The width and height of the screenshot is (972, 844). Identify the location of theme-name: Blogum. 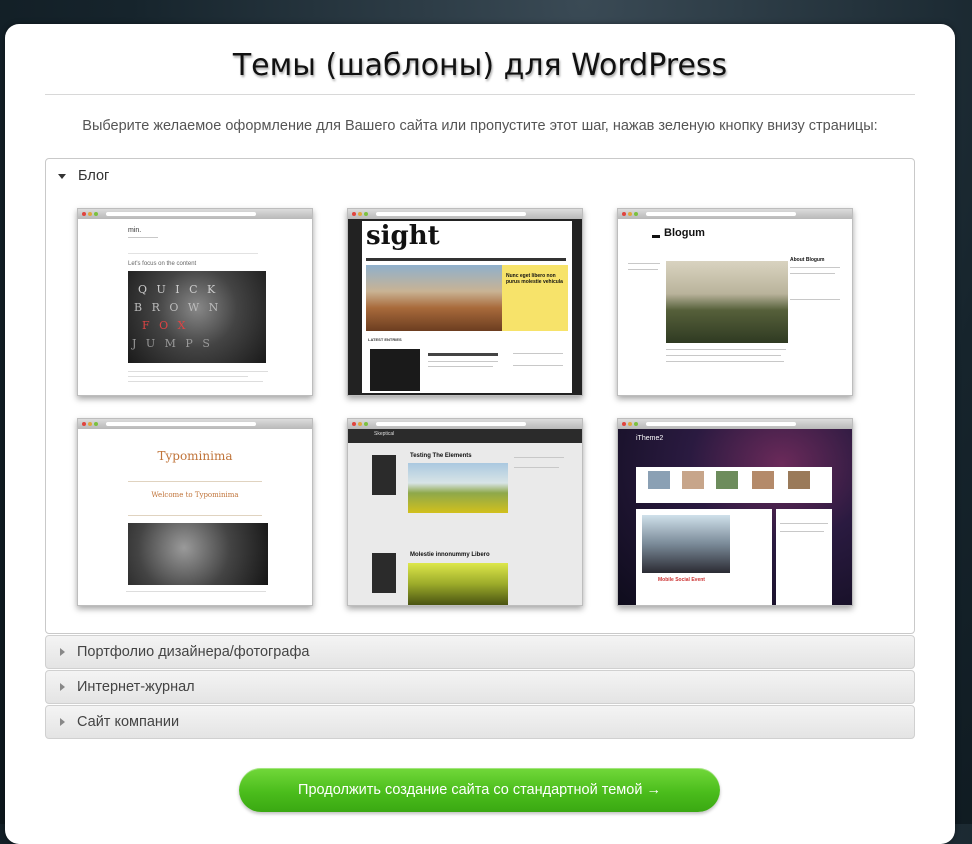
(684, 233).